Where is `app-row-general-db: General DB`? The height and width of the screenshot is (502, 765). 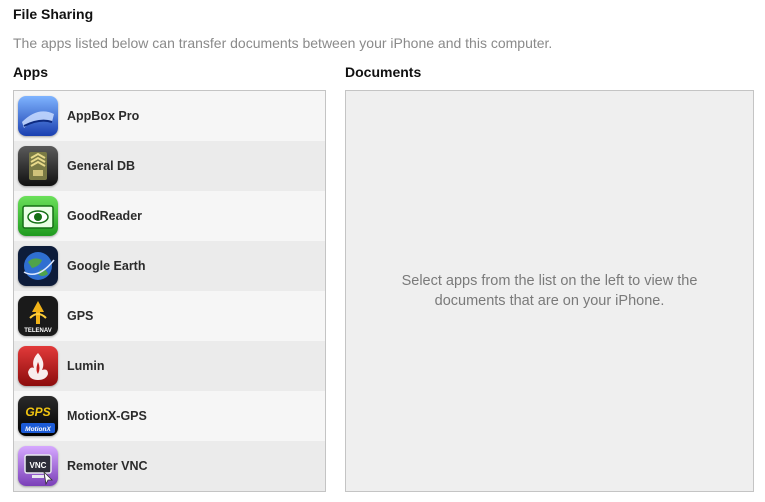 app-row-general-db: General DB is located at coordinates (169, 166).